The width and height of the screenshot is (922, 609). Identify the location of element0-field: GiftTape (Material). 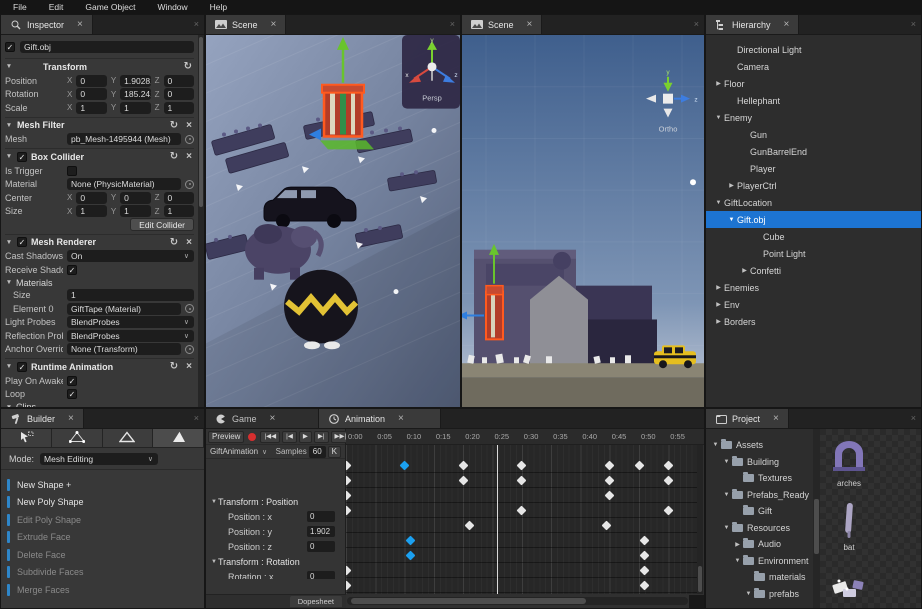
(124, 308).